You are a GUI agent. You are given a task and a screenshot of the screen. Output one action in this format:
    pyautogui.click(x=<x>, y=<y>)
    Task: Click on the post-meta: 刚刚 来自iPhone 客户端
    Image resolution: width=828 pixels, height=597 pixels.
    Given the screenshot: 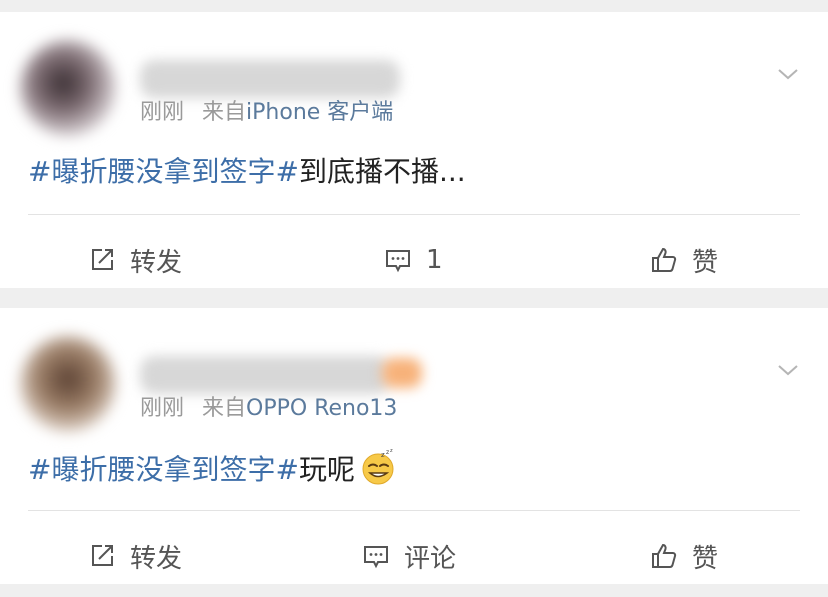 What is the action you would take?
    pyautogui.click(x=266, y=113)
    